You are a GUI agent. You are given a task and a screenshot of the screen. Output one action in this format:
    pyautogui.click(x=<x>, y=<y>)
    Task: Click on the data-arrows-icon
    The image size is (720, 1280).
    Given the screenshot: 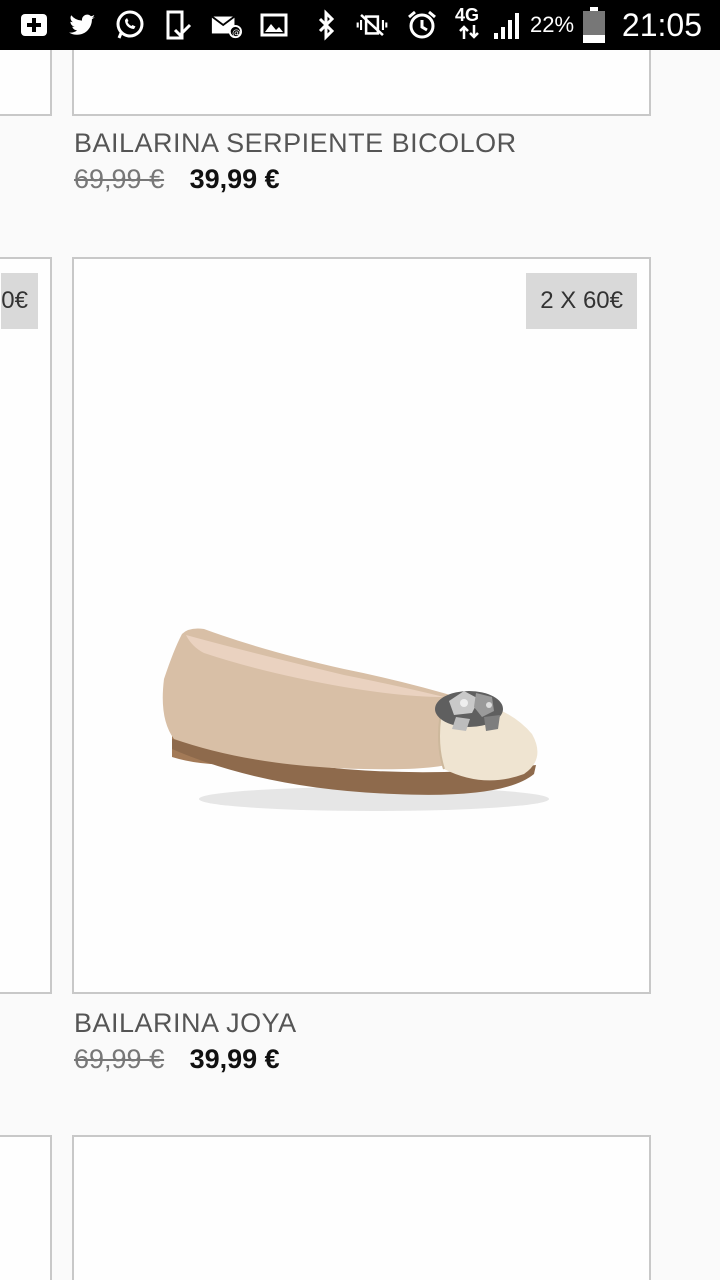 What is the action you would take?
    pyautogui.click(x=470, y=32)
    